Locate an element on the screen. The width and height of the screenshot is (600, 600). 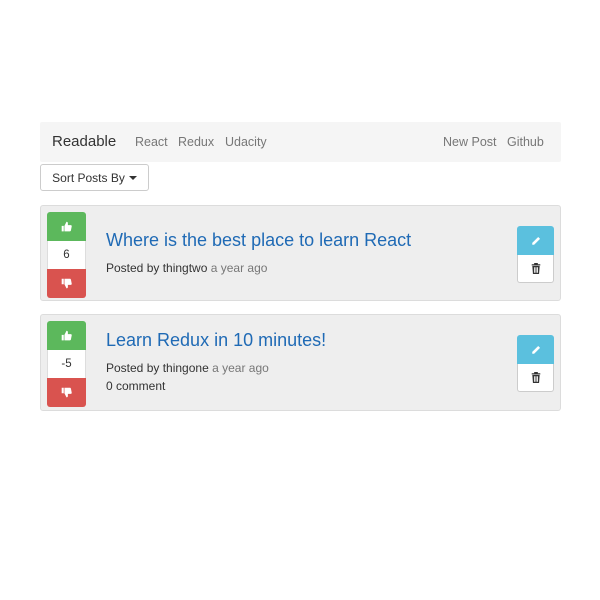
post-author: Posted by thingtwo is located at coordinates (157, 268).